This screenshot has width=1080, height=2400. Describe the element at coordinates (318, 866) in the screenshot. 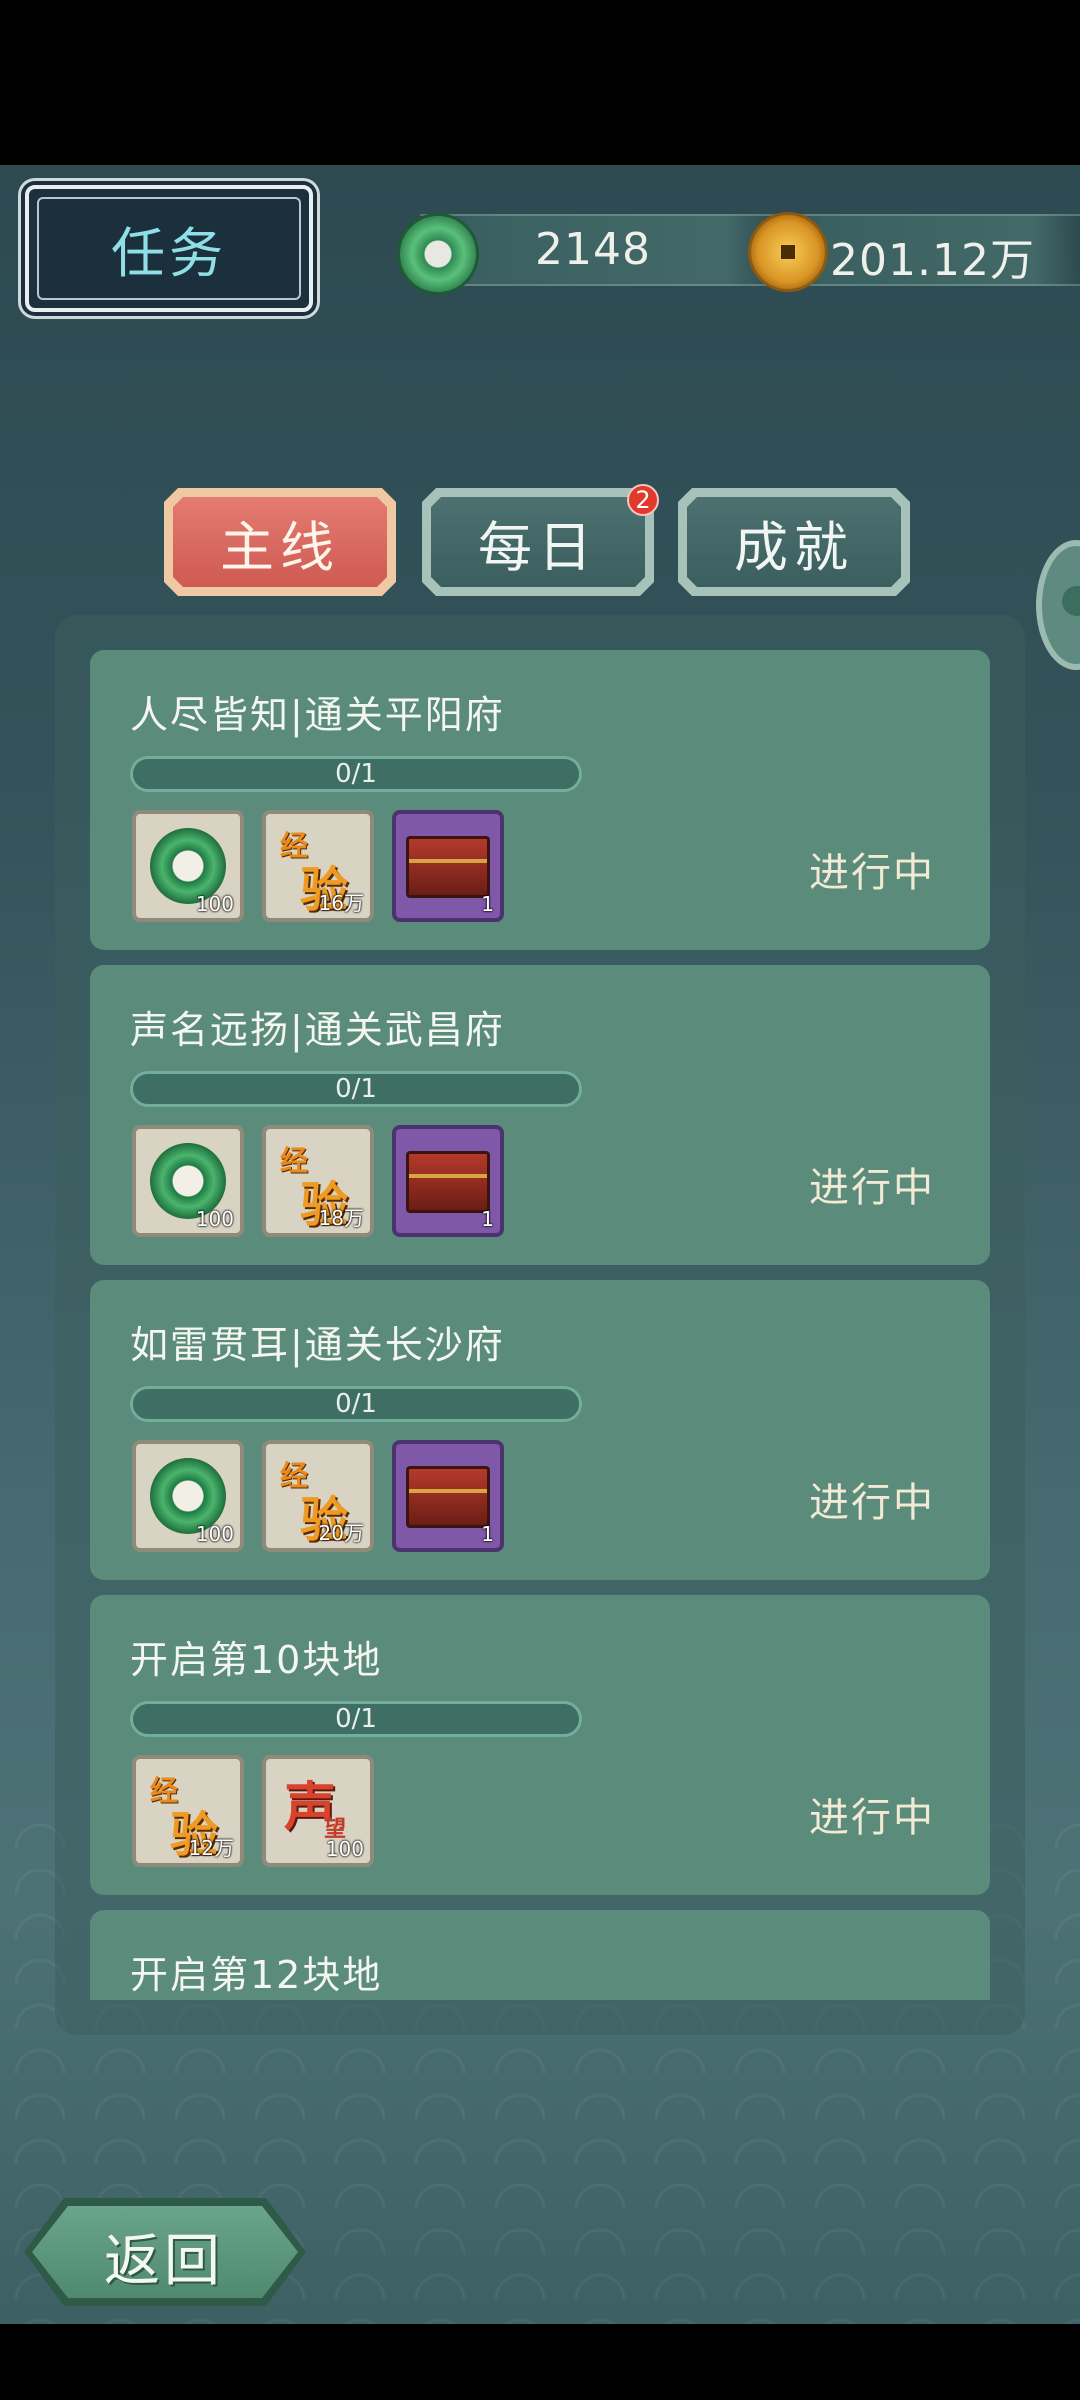

I see `reward-experience: 经 验 16万` at that location.